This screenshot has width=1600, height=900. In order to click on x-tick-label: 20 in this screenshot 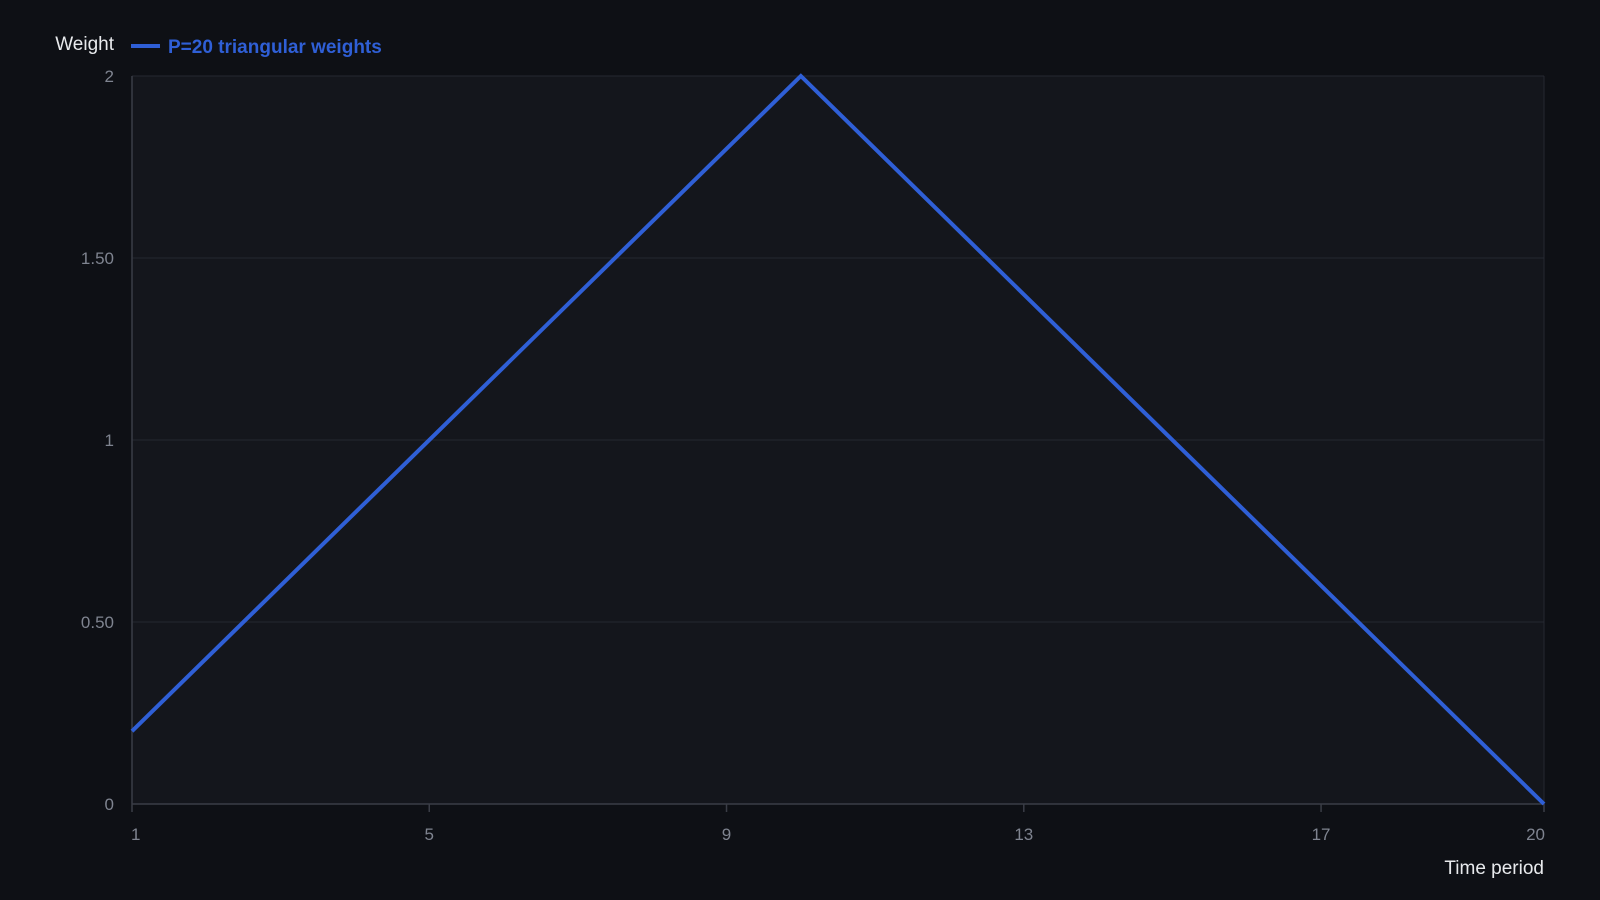, I will do `click(1535, 834)`.